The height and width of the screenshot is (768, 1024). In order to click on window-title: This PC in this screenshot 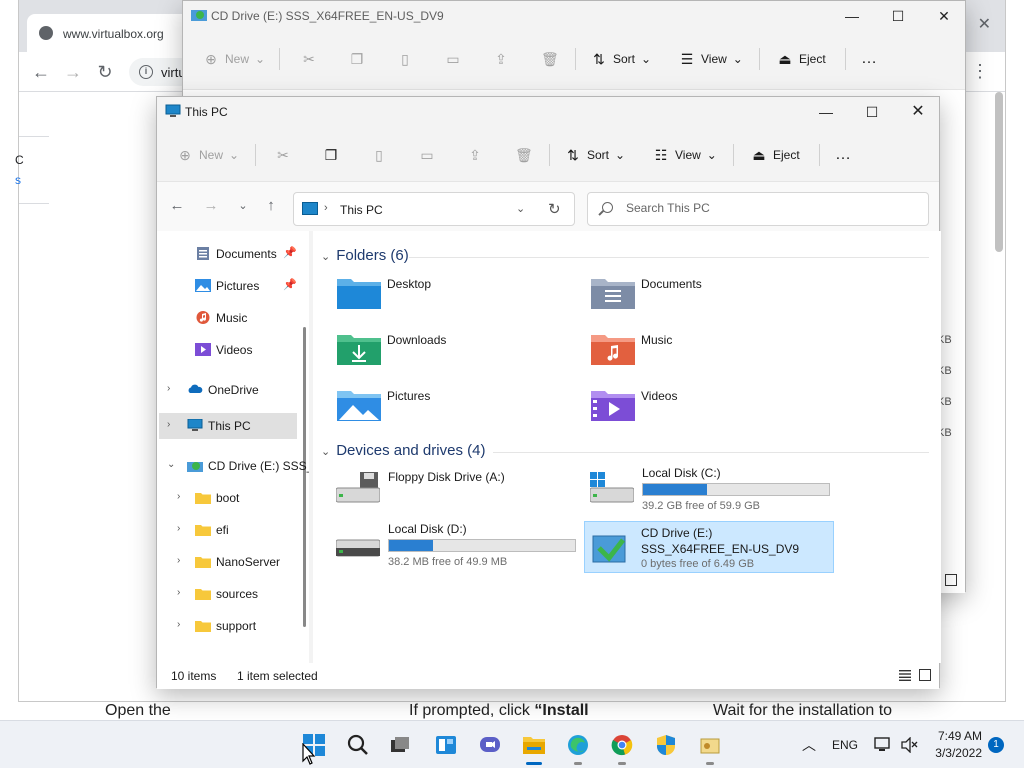, I will do `click(206, 112)`.